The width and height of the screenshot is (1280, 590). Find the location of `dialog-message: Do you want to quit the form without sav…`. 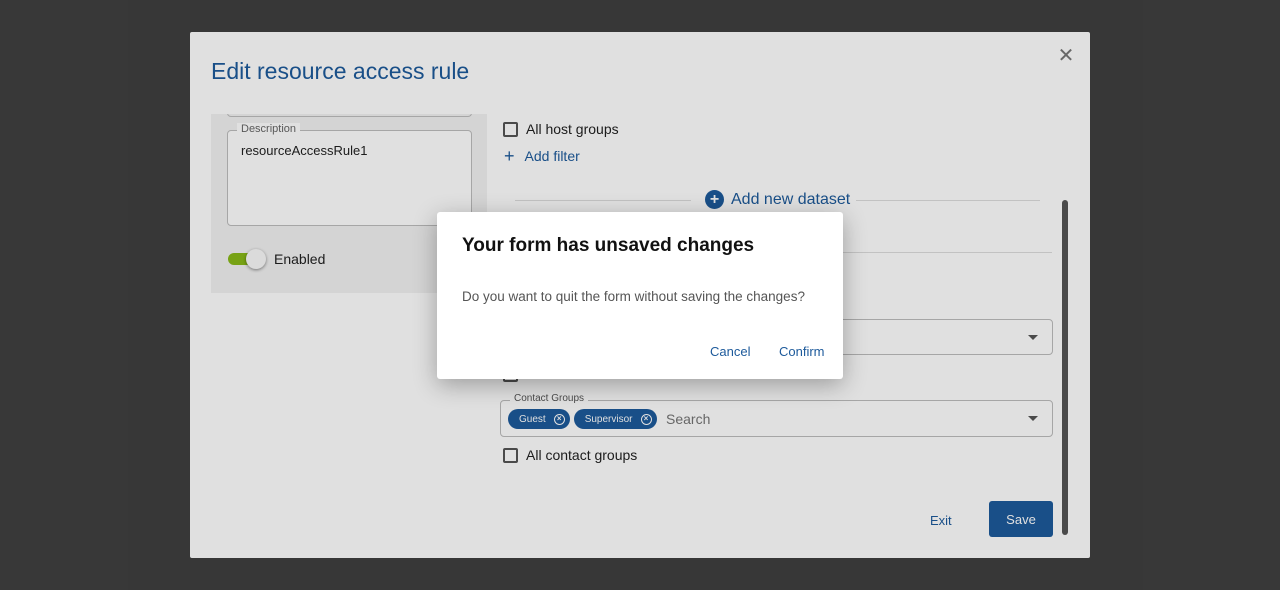

dialog-message: Do you want to quit the form without sav… is located at coordinates (633, 296).